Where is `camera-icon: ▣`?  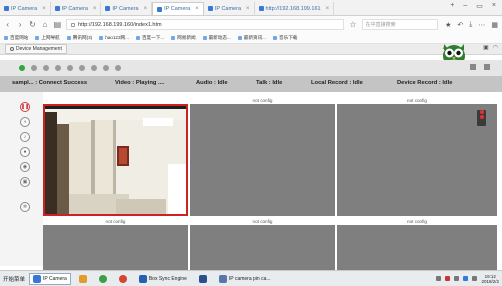 camera-icon: ▣ is located at coordinates (25, 182).